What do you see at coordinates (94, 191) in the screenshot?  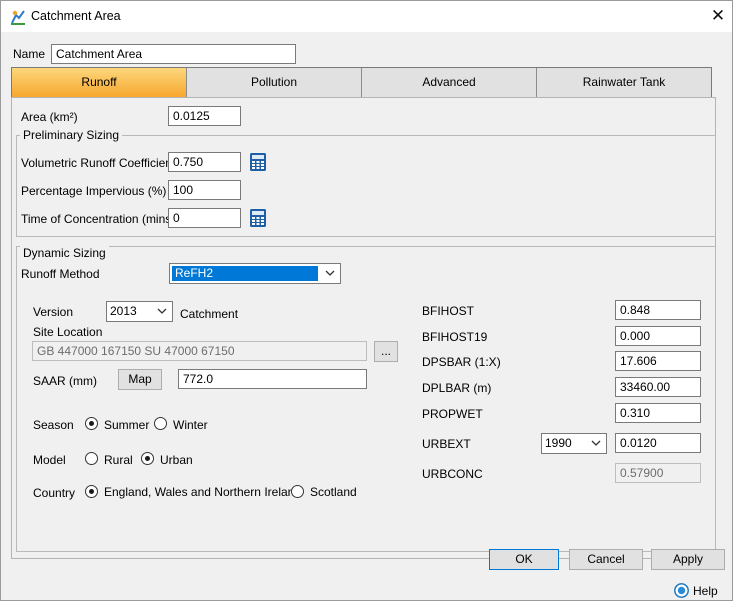 I see `impervious-label: Percentage Impervious (%)` at bounding box center [94, 191].